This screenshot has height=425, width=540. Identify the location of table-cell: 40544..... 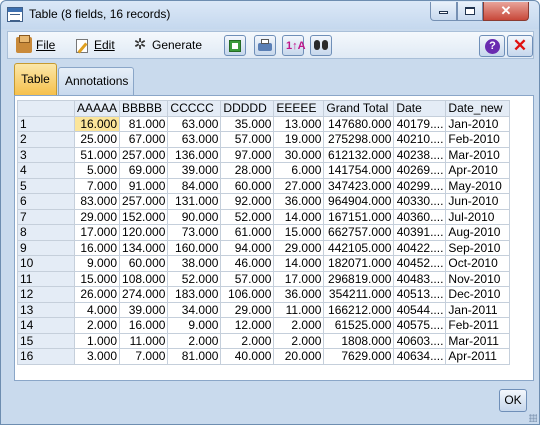
(420, 309).